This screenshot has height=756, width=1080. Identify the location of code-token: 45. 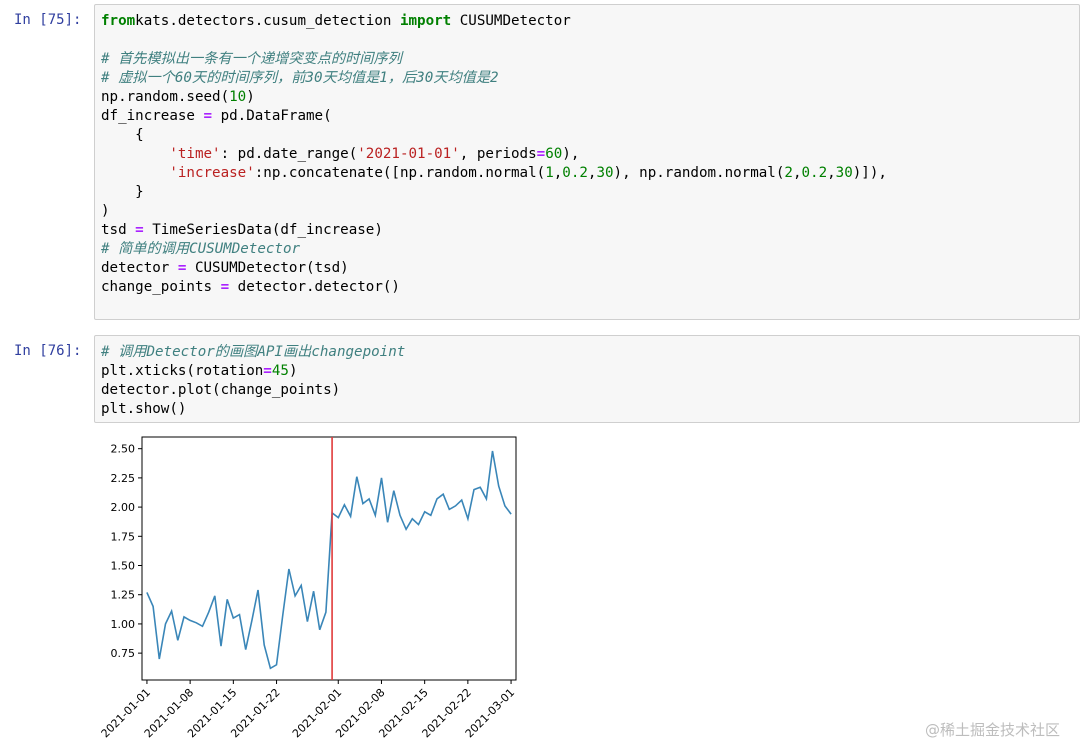
(280, 371).